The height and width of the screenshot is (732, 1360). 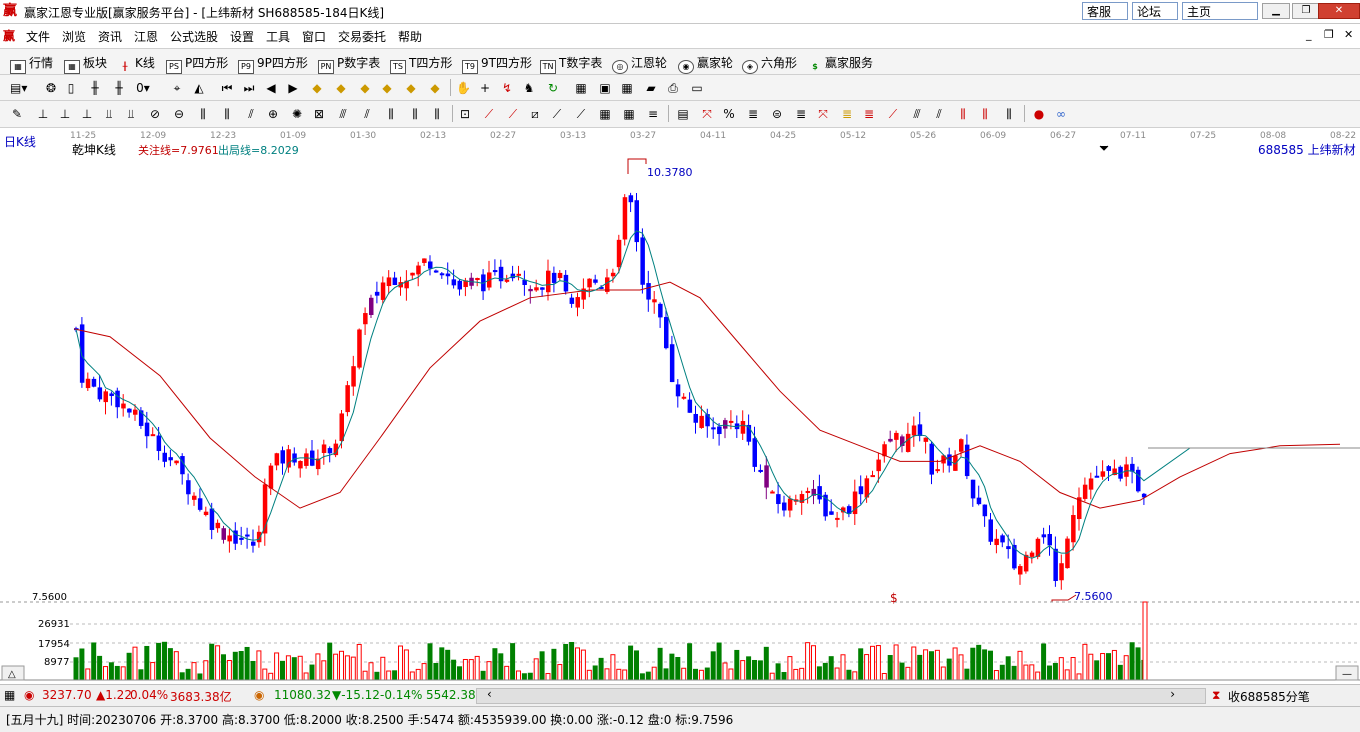 I want to click on line-tool-1-icon: ⊥, so click(x=43, y=114).